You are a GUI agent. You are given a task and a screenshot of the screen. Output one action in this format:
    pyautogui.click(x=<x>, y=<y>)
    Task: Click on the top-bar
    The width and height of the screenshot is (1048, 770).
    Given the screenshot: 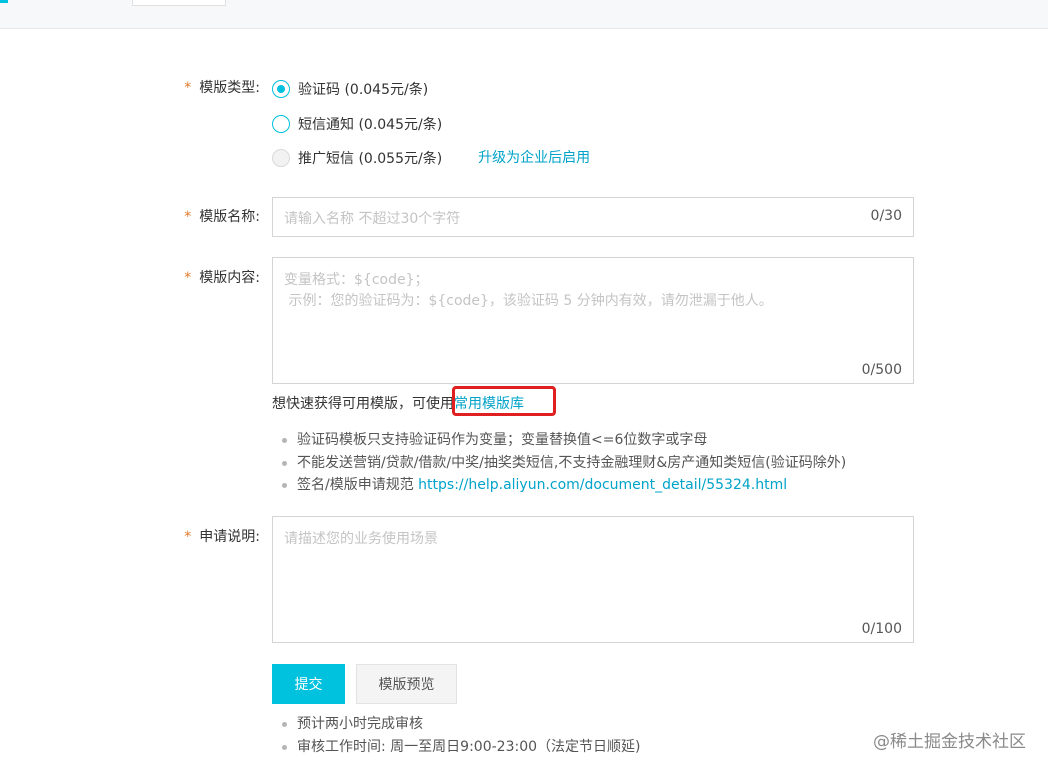 What is the action you would take?
    pyautogui.click(x=524, y=14)
    